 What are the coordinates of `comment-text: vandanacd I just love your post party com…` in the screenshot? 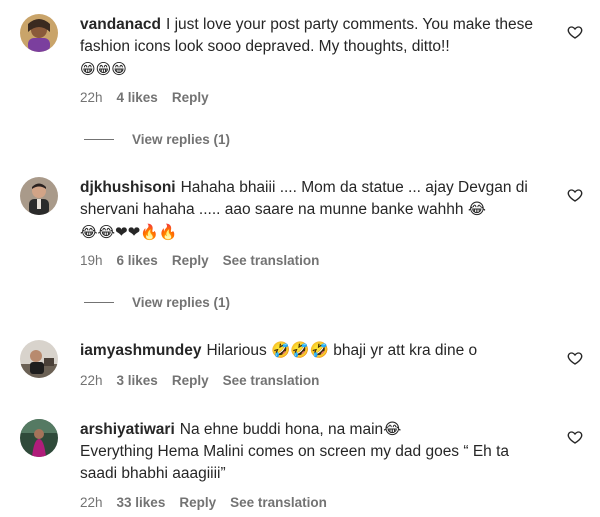 It's located at (315, 47).